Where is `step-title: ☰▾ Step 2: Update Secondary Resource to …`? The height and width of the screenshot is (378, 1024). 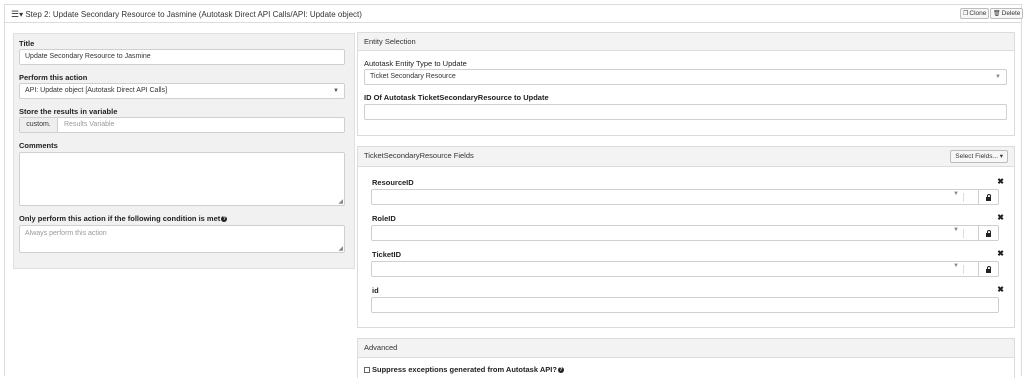 step-title: ☰▾ Step 2: Update Secondary Resource to … is located at coordinates (186, 14).